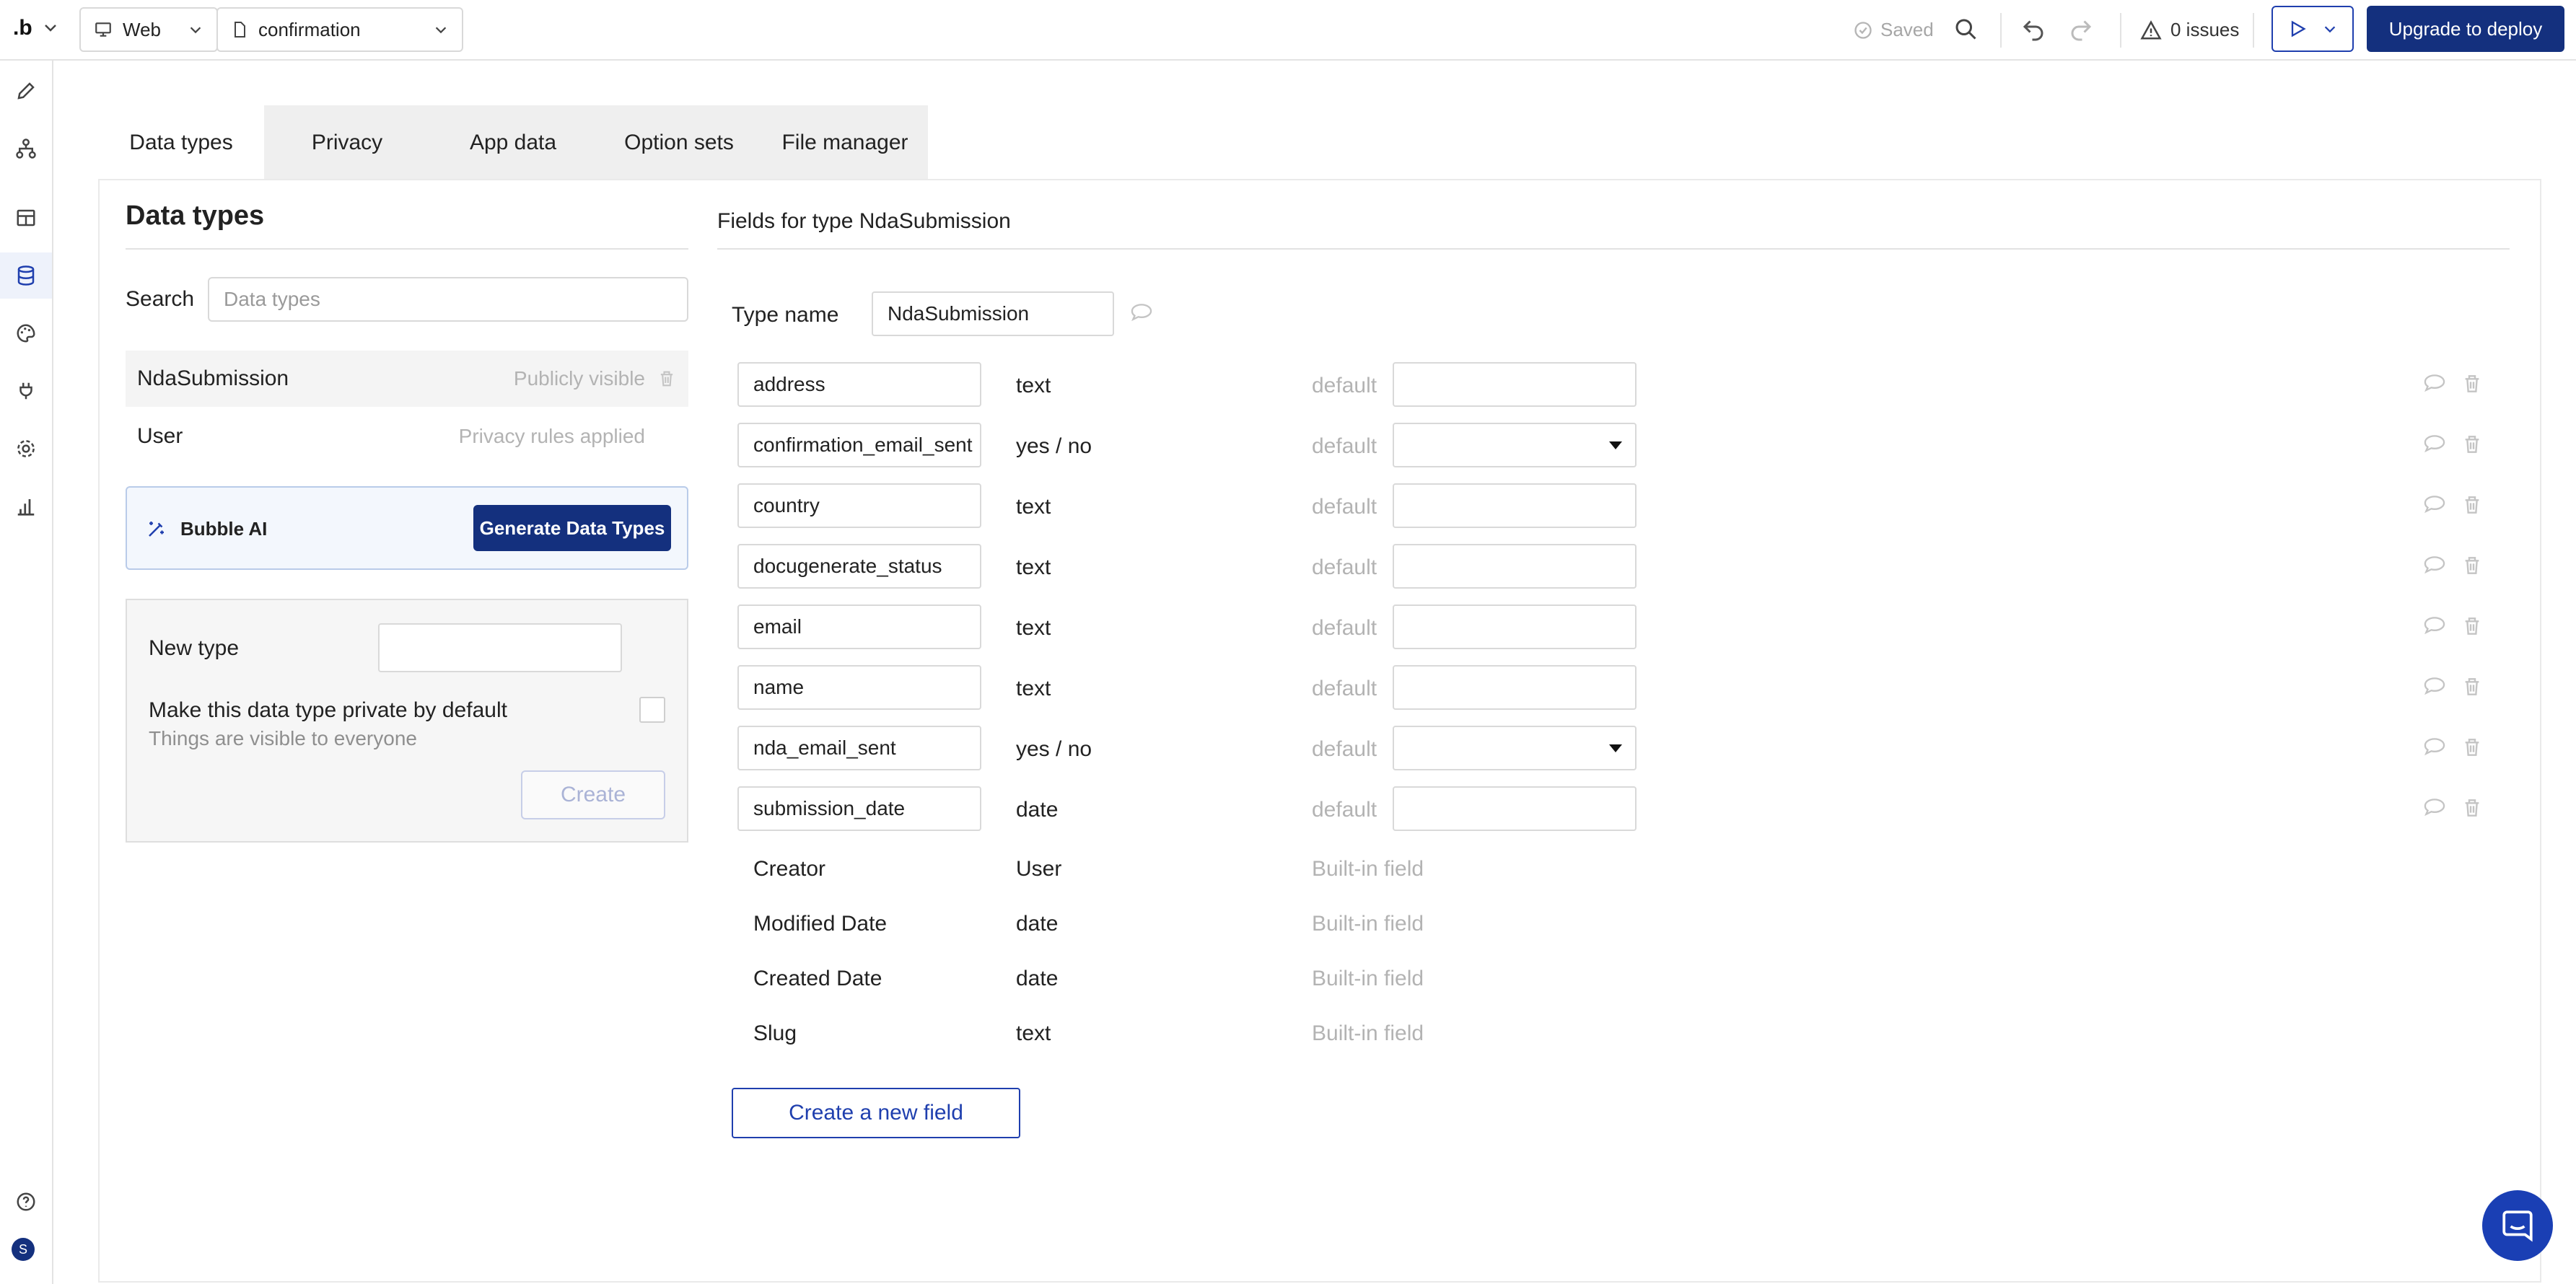  What do you see at coordinates (859, 505) in the screenshot?
I see `field-name-input: country` at bounding box center [859, 505].